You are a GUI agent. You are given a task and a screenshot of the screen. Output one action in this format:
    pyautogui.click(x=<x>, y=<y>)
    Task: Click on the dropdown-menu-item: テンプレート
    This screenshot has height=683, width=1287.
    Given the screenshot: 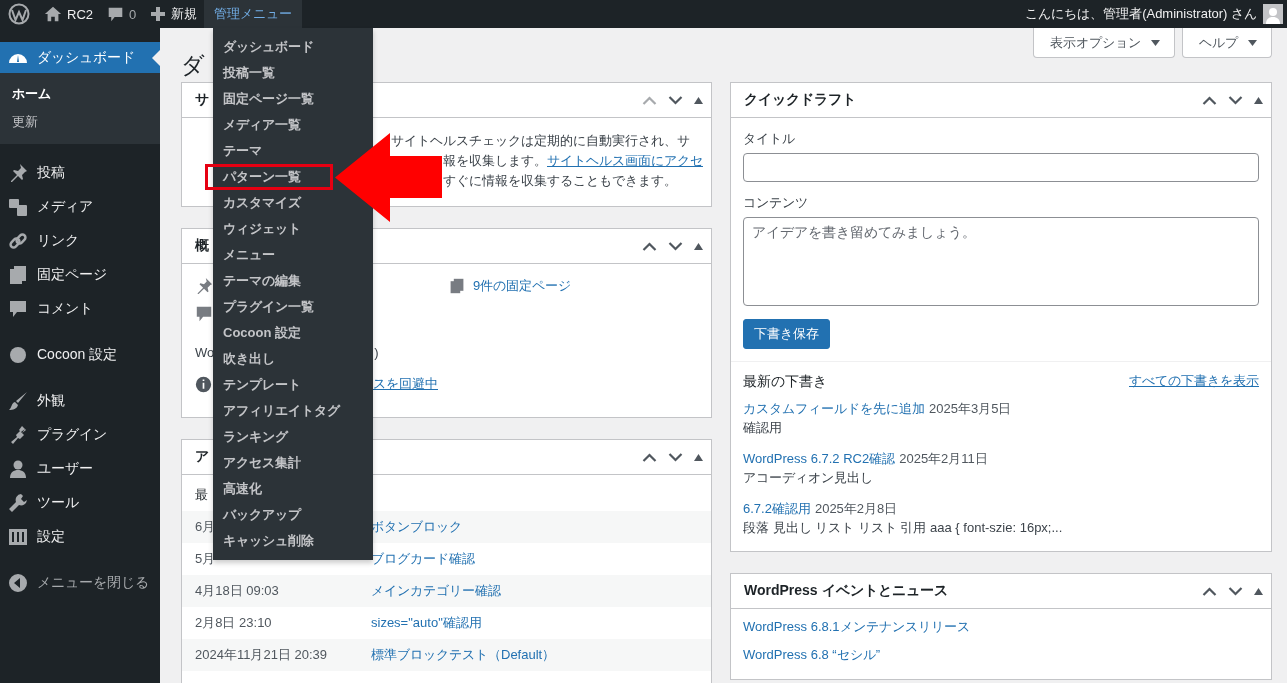 What is the action you would take?
    pyautogui.click(x=262, y=385)
    